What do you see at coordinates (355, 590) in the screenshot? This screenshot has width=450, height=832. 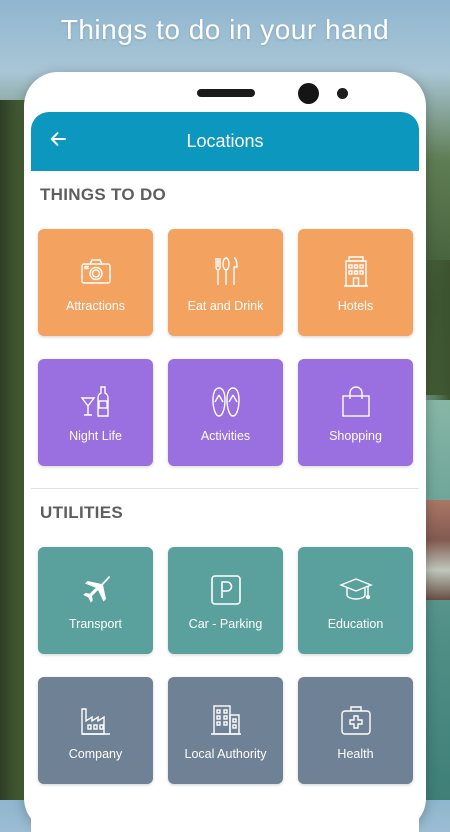 I see `graduation-cap-icon` at bounding box center [355, 590].